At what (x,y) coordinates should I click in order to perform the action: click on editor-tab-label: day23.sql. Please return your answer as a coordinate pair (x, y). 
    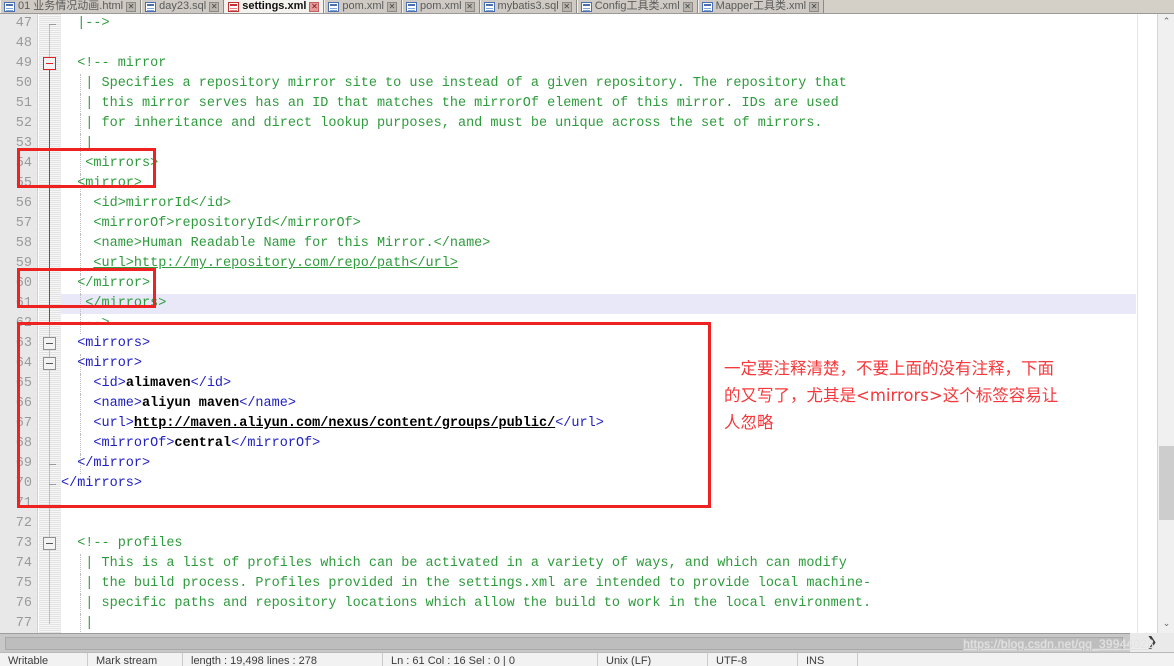
    Looking at the image, I should click on (183, 6).